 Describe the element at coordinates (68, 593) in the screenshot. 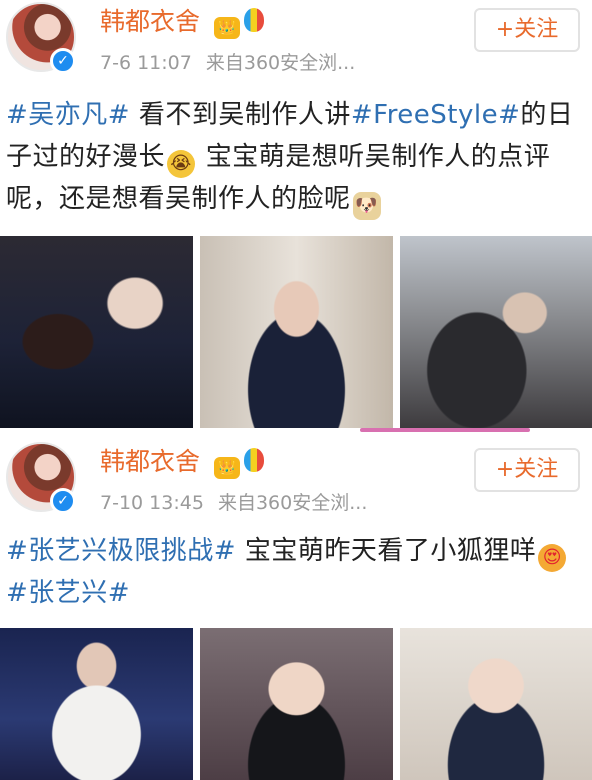

I see `hashtag-link: #张艺兴#` at that location.